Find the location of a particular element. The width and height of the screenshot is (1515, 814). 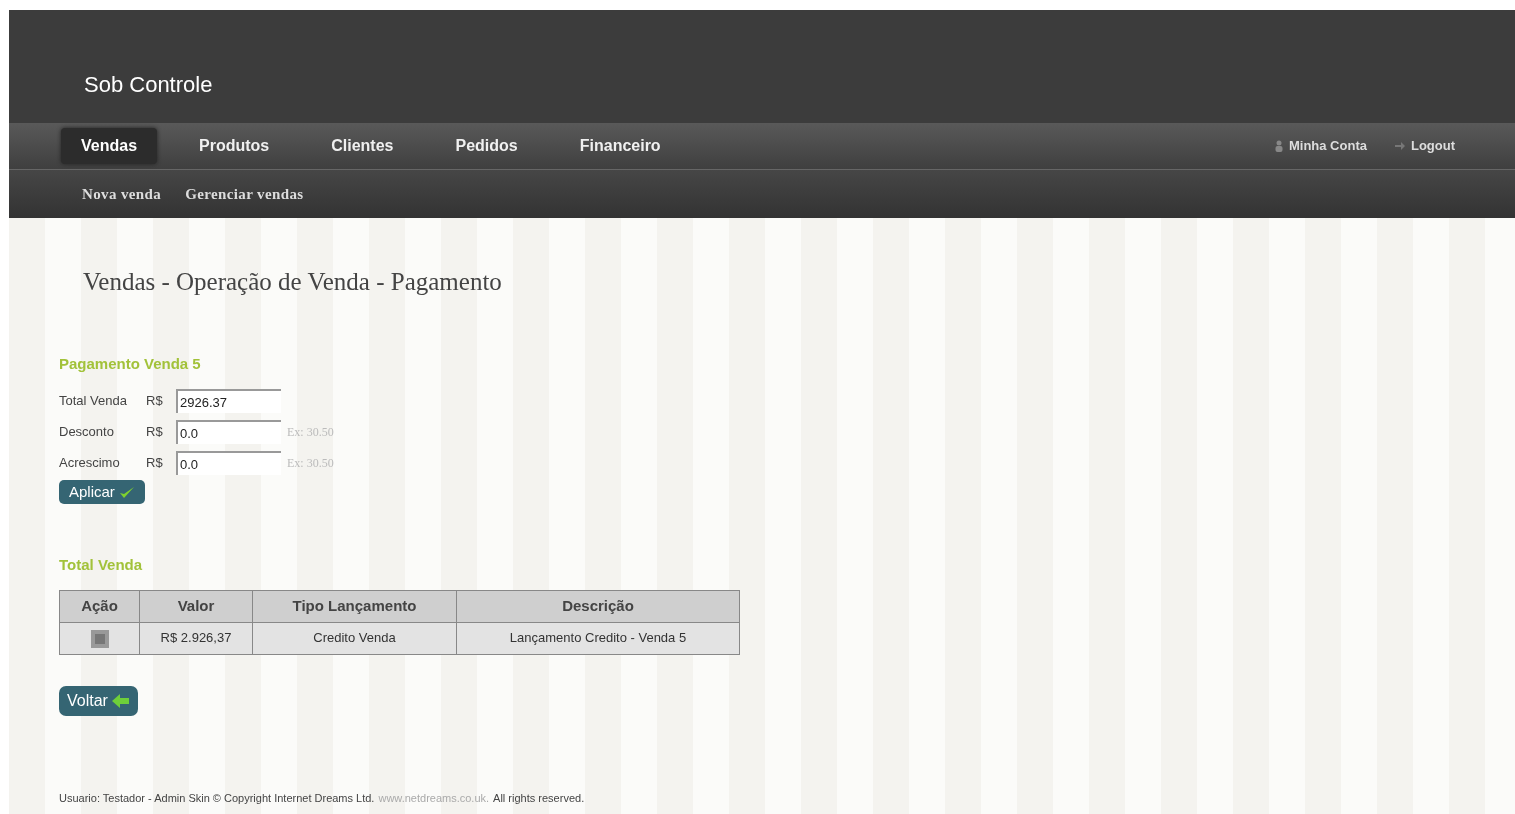

input-field: 2926.37 is located at coordinates (228, 401).